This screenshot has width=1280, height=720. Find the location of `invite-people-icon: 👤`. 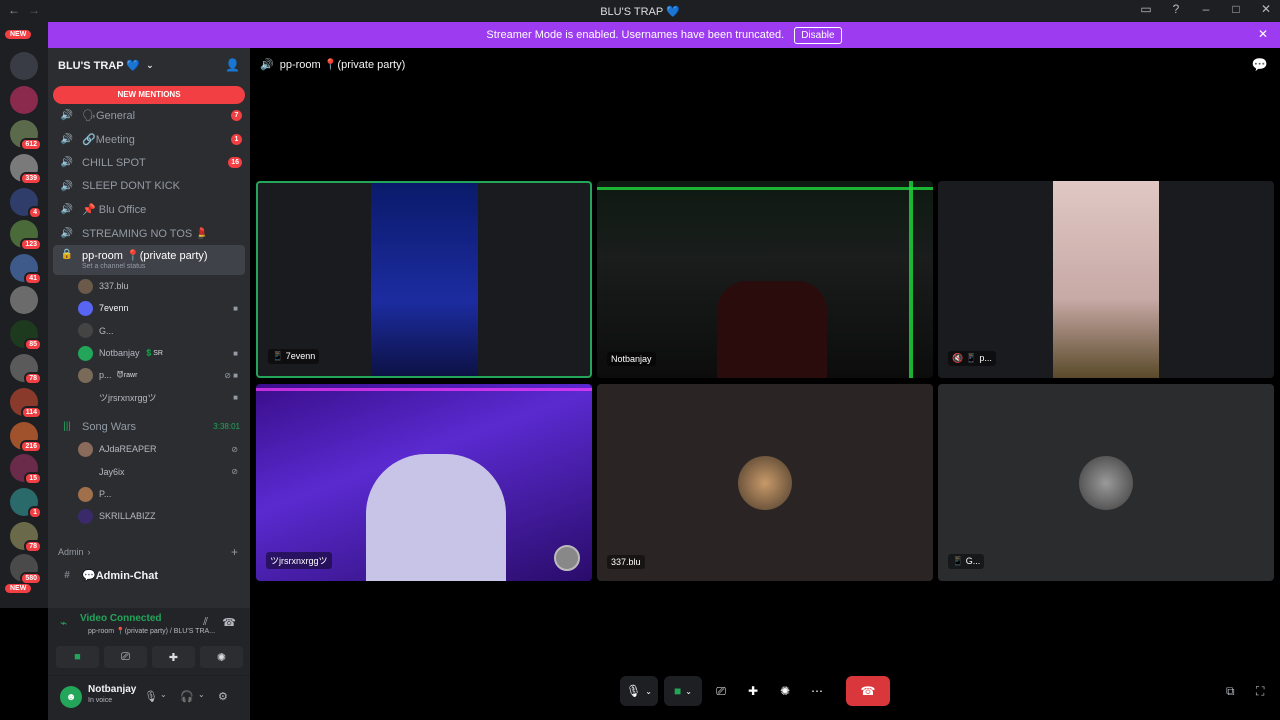

invite-people-icon: 👤 is located at coordinates (232, 65).